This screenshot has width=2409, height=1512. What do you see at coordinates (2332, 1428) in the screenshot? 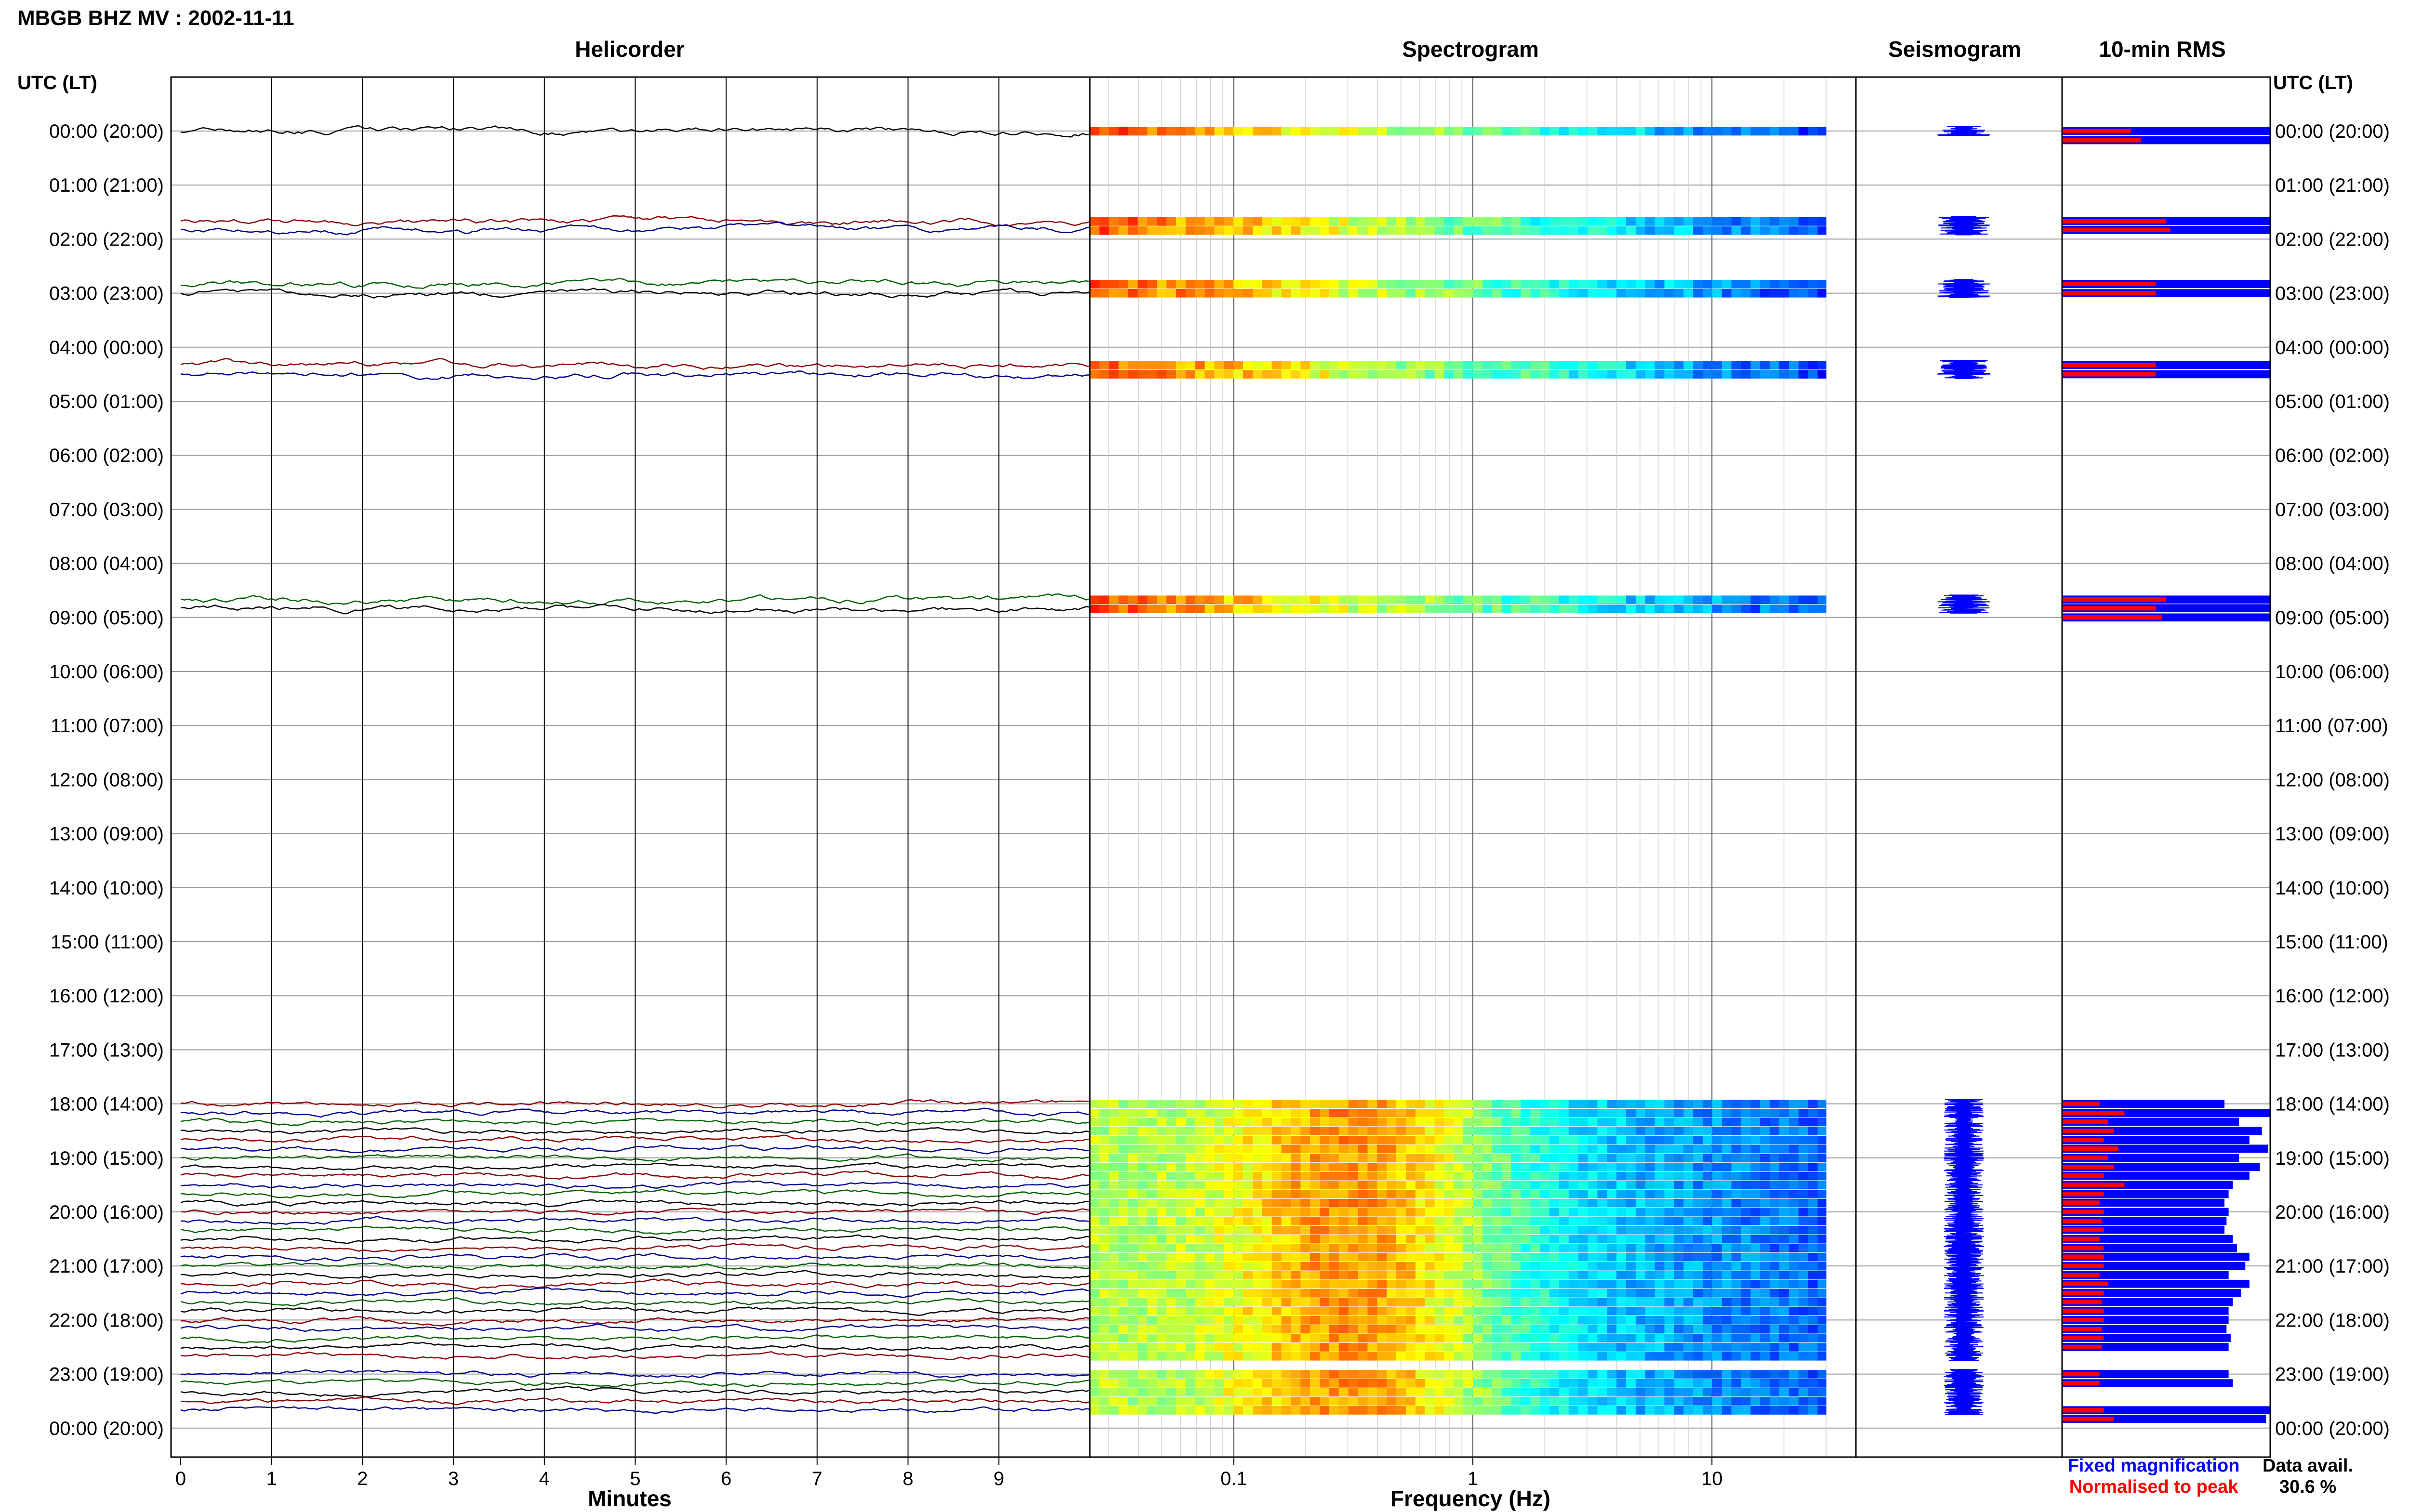
I see `hour-label-right: 00:00 (20:00)` at bounding box center [2332, 1428].